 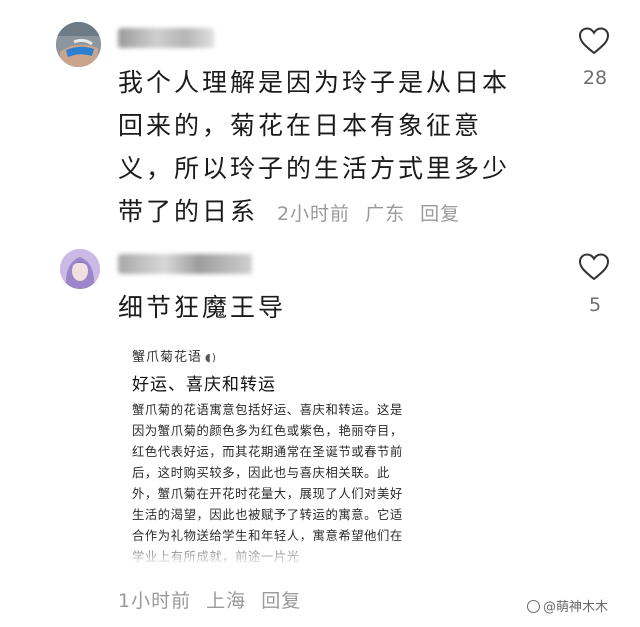 What do you see at coordinates (211, 357) in the screenshot?
I see `speaker-icon: ◖)` at bounding box center [211, 357].